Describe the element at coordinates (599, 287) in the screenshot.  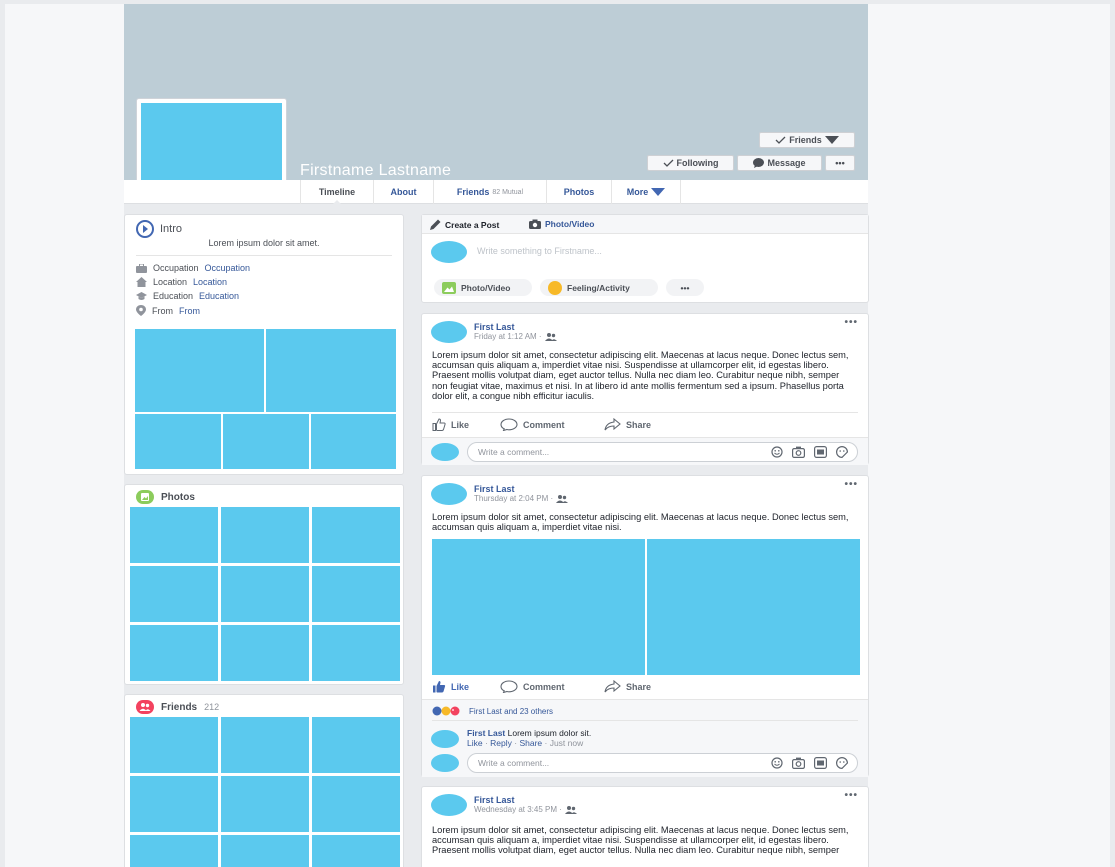
I see `feeling-activity-pill: Feeling/Activity` at that location.